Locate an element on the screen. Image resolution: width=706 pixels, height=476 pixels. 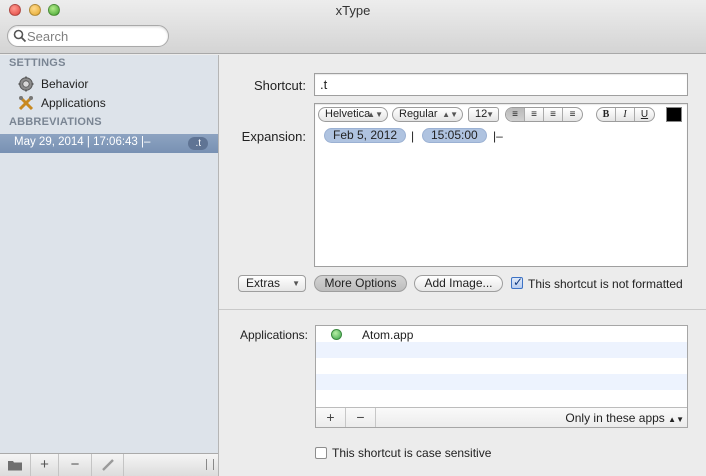
text-format-segmented-control: B I U is located at coordinates (625, 114).